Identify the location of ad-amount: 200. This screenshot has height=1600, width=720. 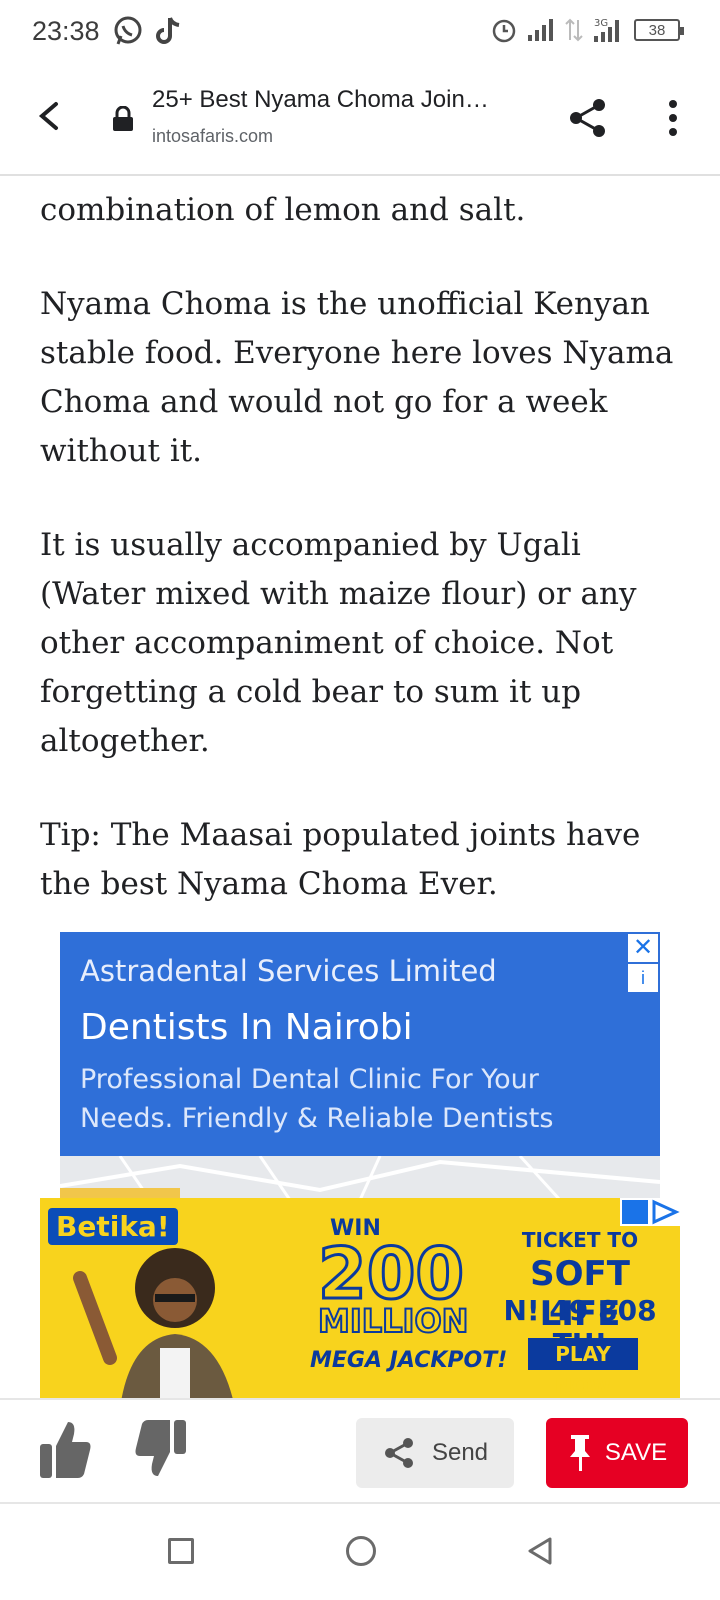
(390, 1274).